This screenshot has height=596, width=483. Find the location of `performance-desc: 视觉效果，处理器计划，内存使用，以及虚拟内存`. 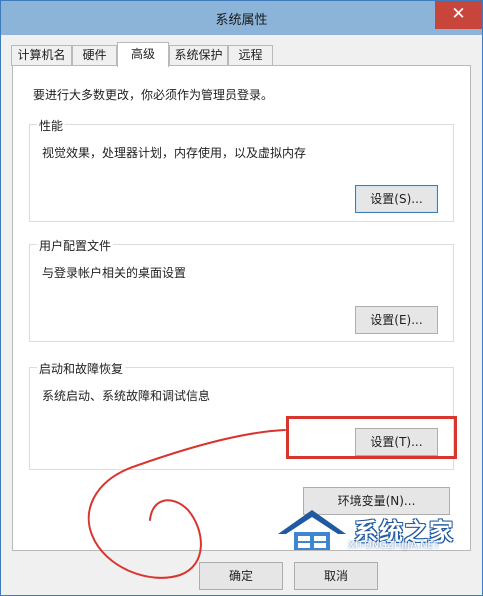

performance-desc: 视觉效果，处理器计划，内存使用，以及虚拟内存 is located at coordinates (174, 153).